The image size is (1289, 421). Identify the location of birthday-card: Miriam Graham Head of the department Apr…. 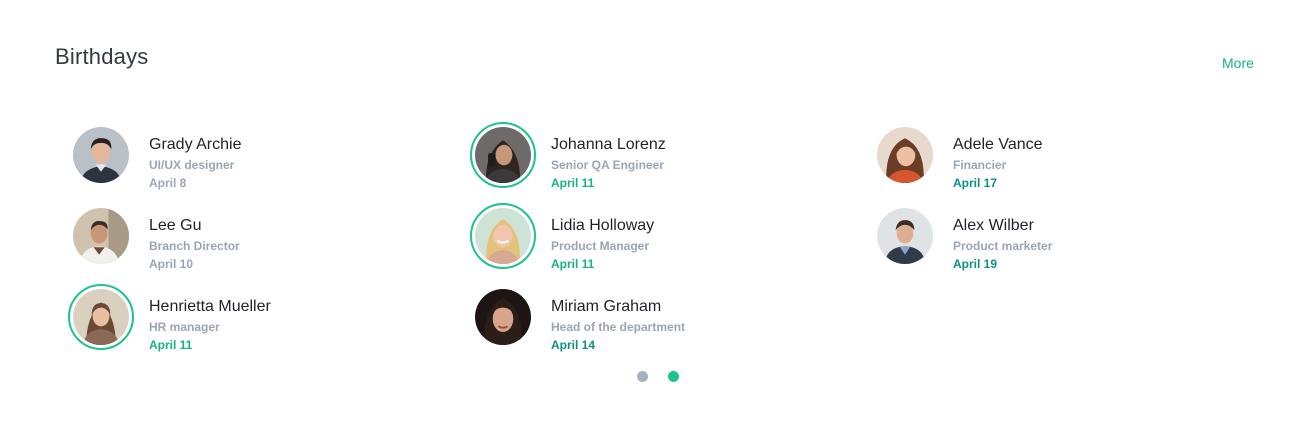
(660, 320).